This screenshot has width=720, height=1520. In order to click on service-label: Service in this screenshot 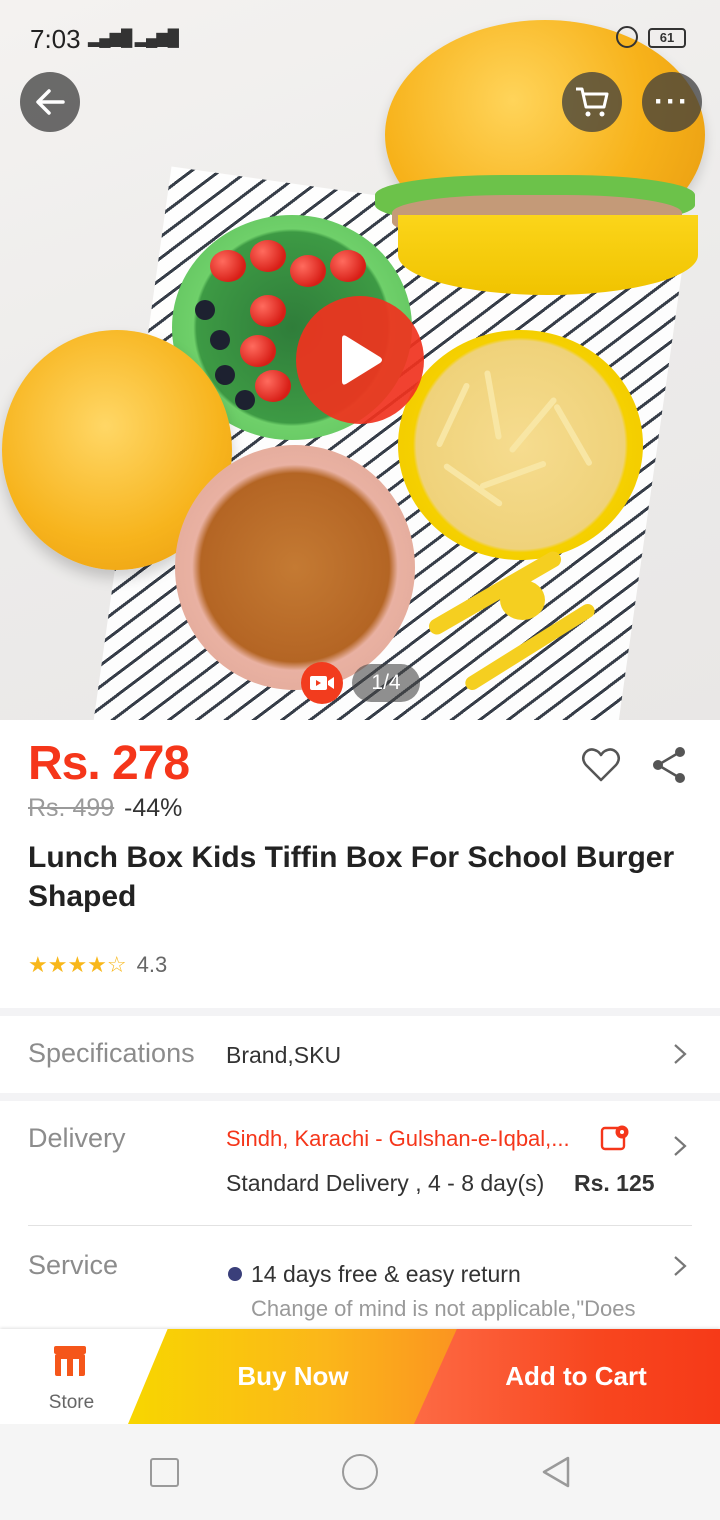, I will do `click(73, 1265)`.